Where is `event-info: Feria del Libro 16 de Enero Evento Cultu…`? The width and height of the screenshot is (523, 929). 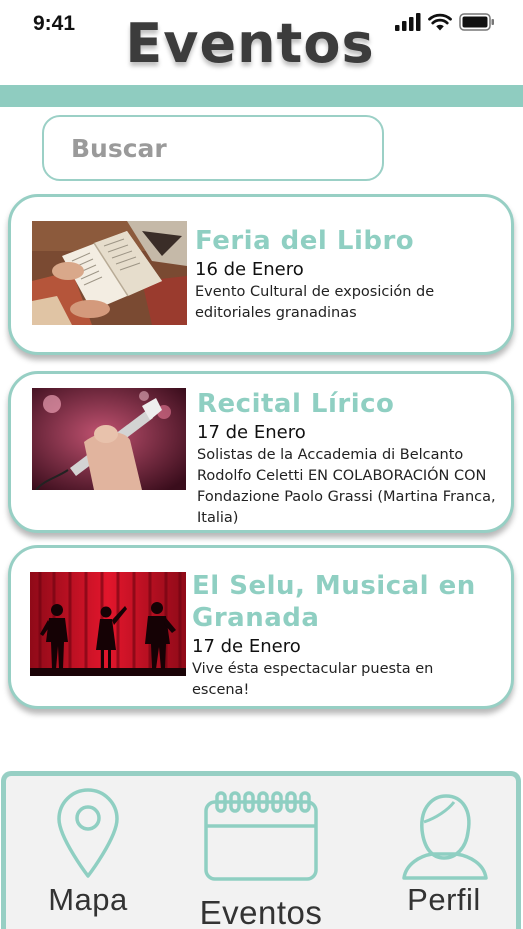 event-info: Feria del Libro 16 de Enero Evento Cultu… is located at coordinates (345, 274).